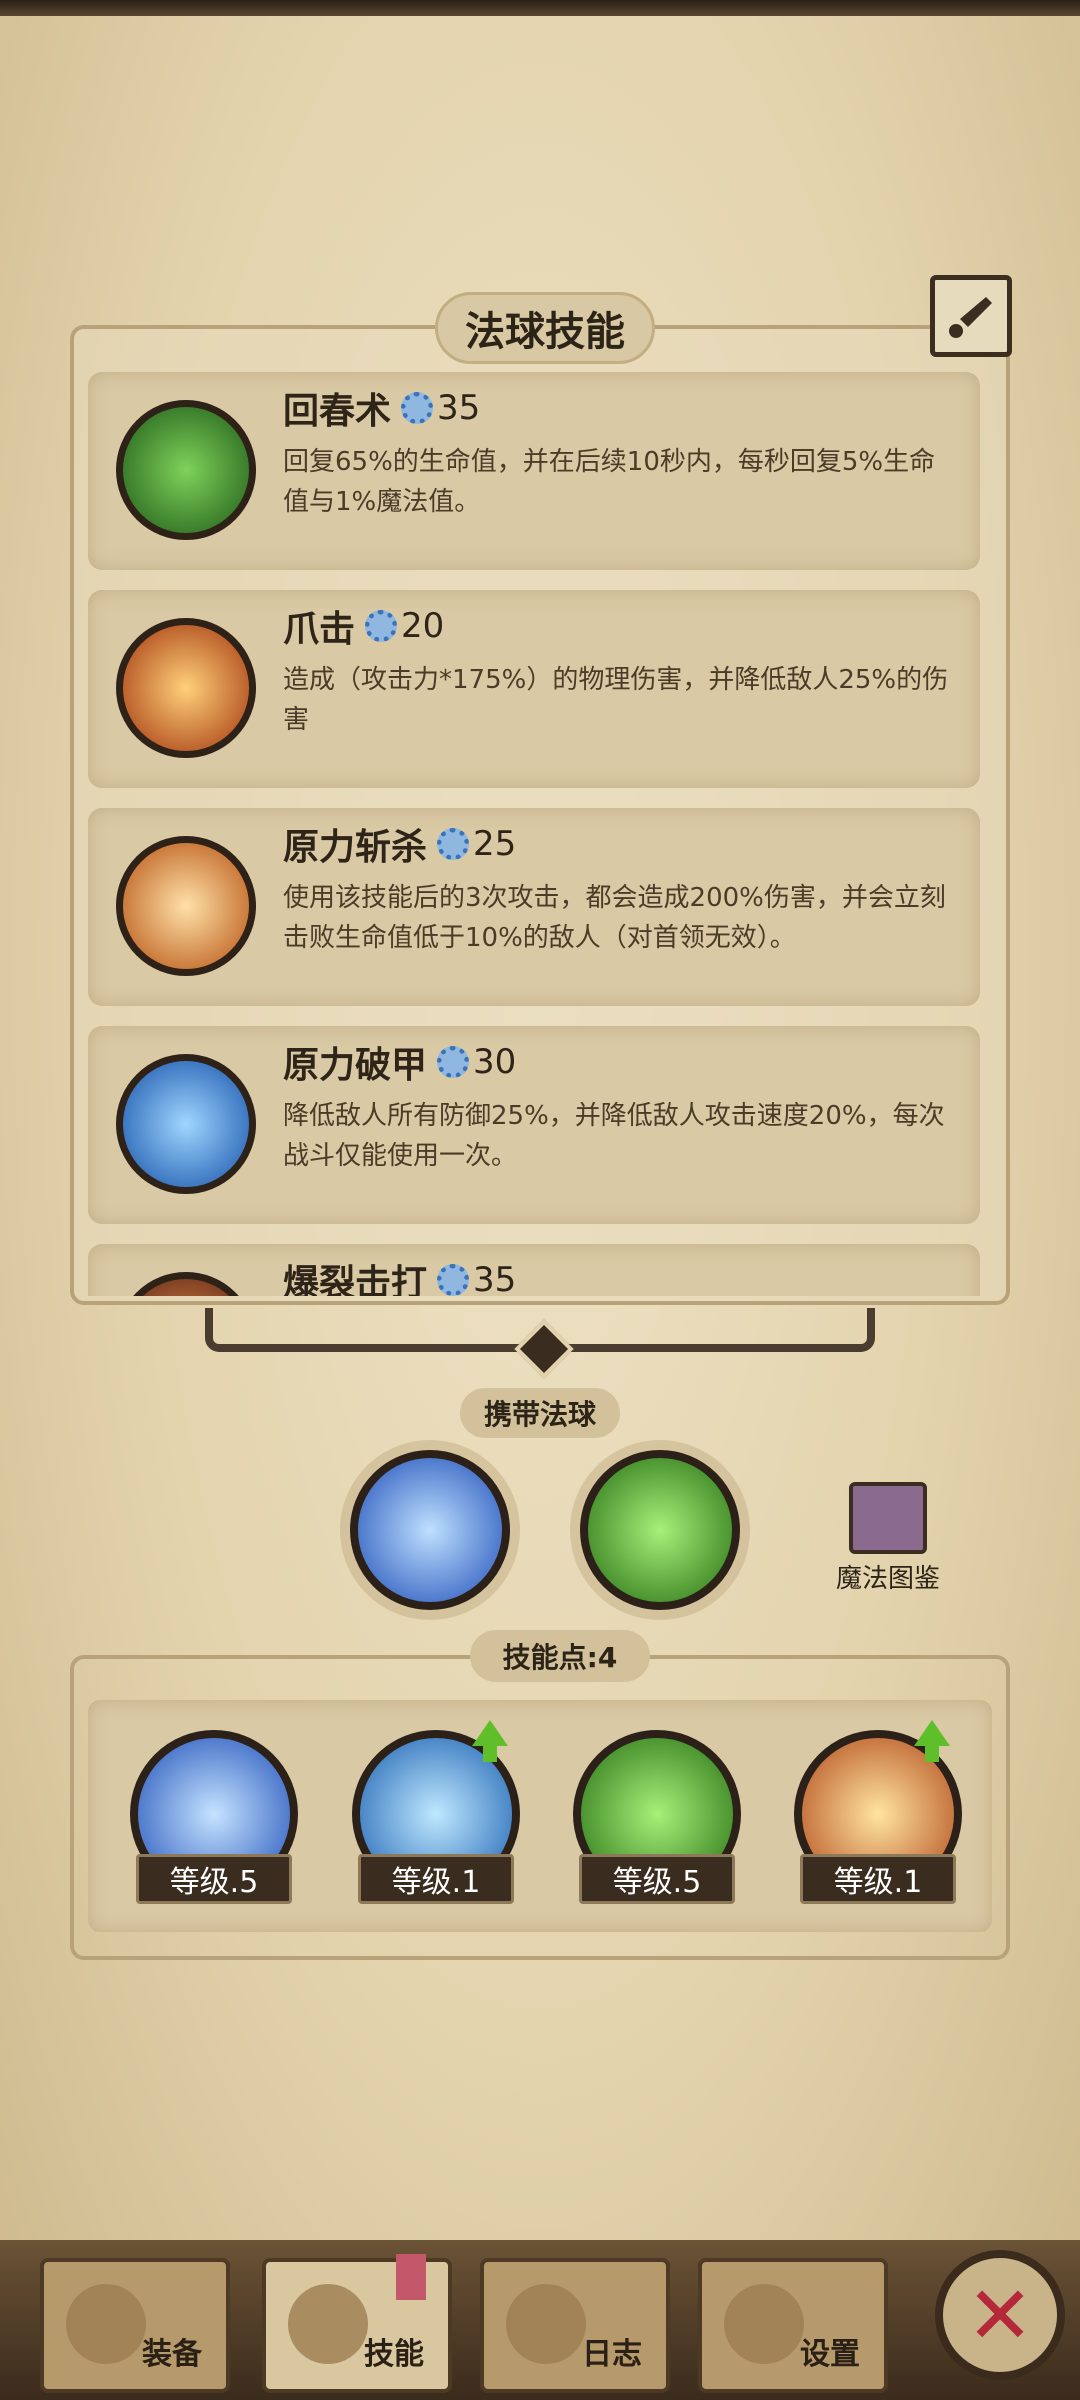 The image size is (1080, 2400). What do you see at coordinates (545, 328) in the screenshot?
I see `panel-title: 法球技能` at bounding box center [545, 328].